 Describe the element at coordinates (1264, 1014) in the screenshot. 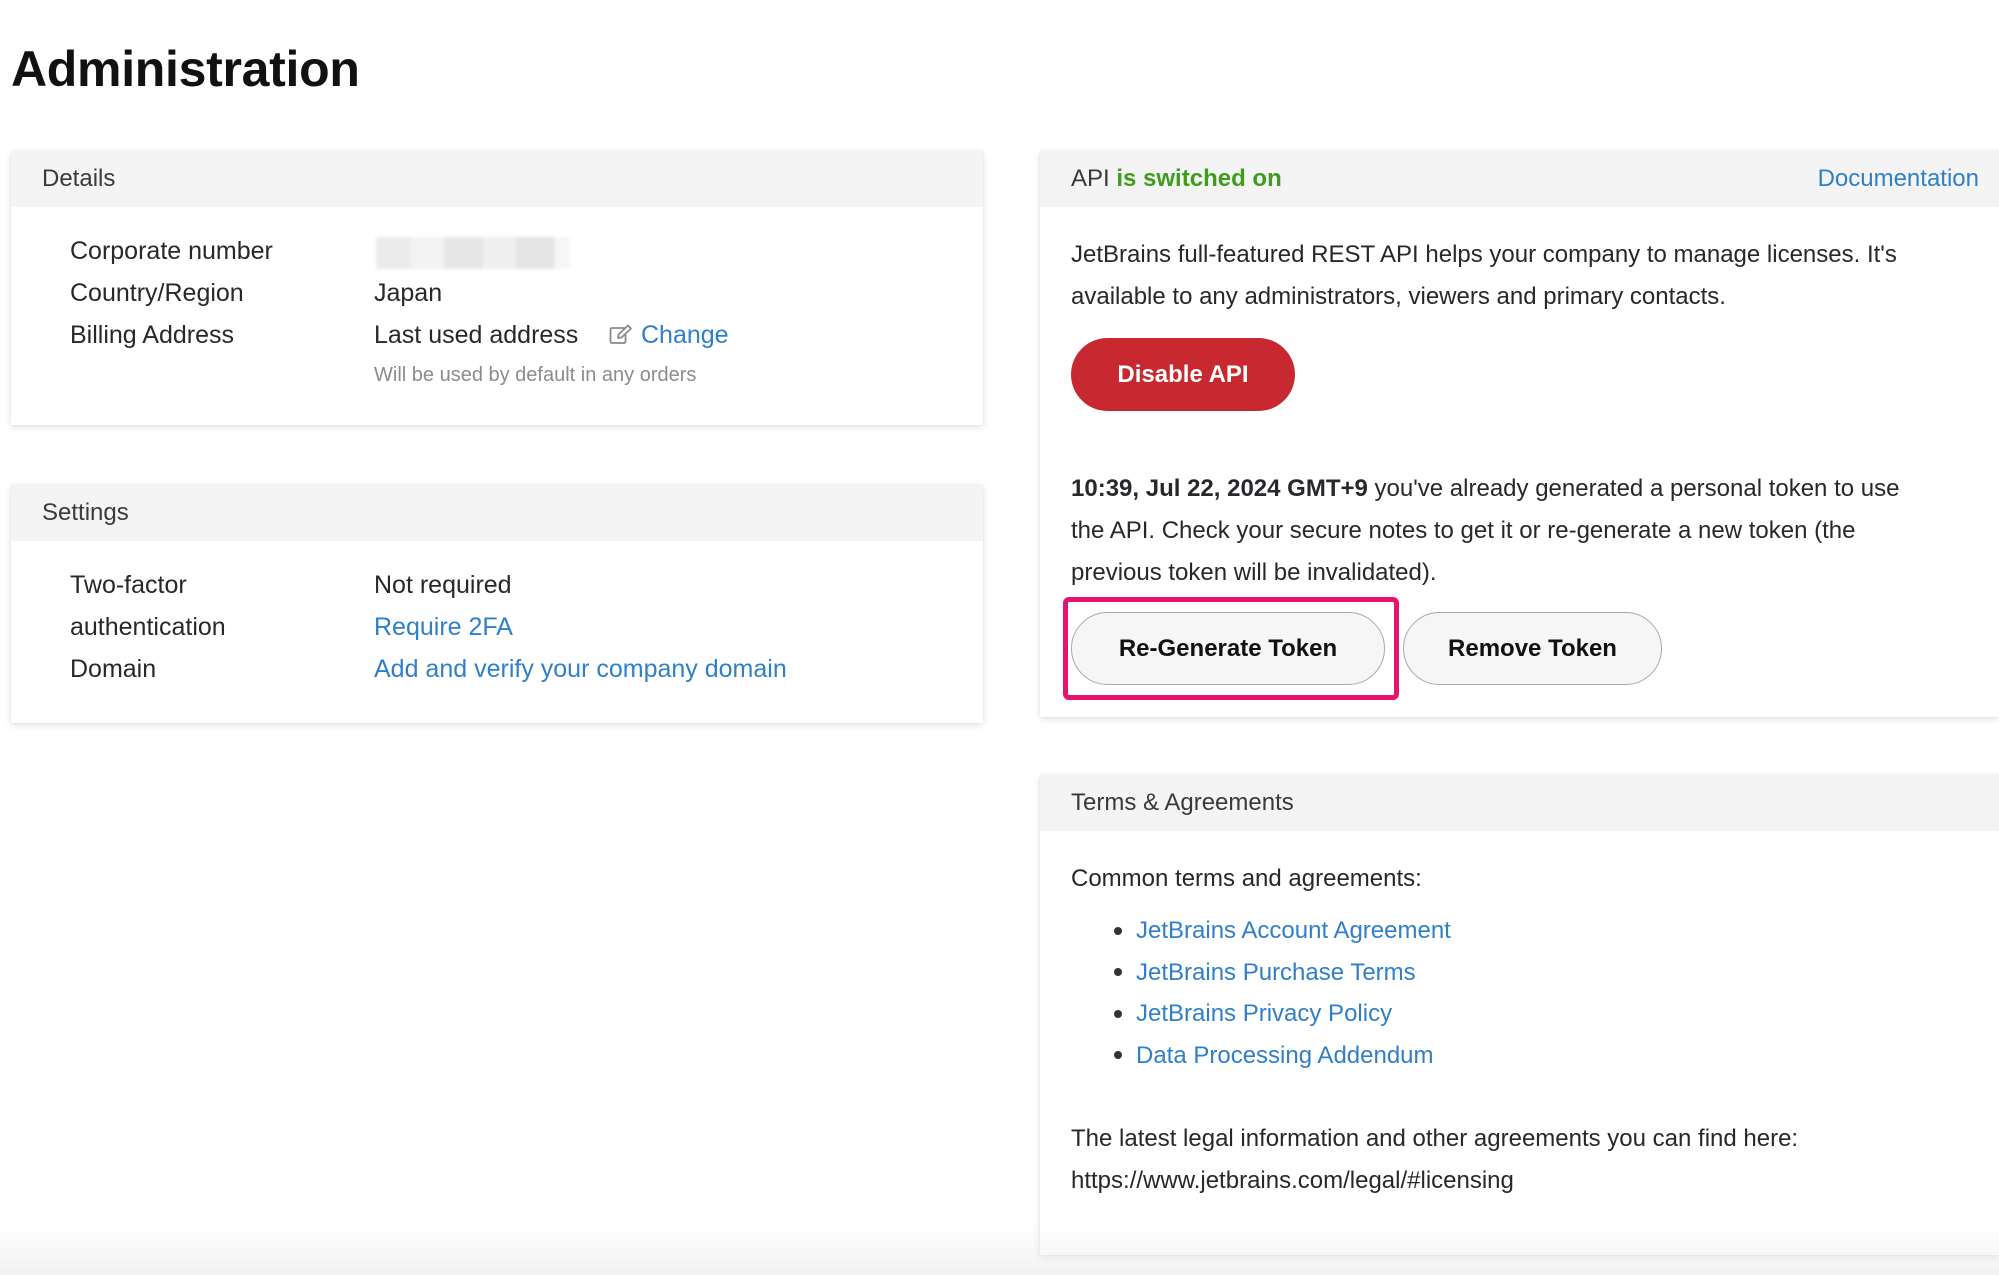

I see `privacy-policy-link: JetBrains Privacy Policy` at that location.